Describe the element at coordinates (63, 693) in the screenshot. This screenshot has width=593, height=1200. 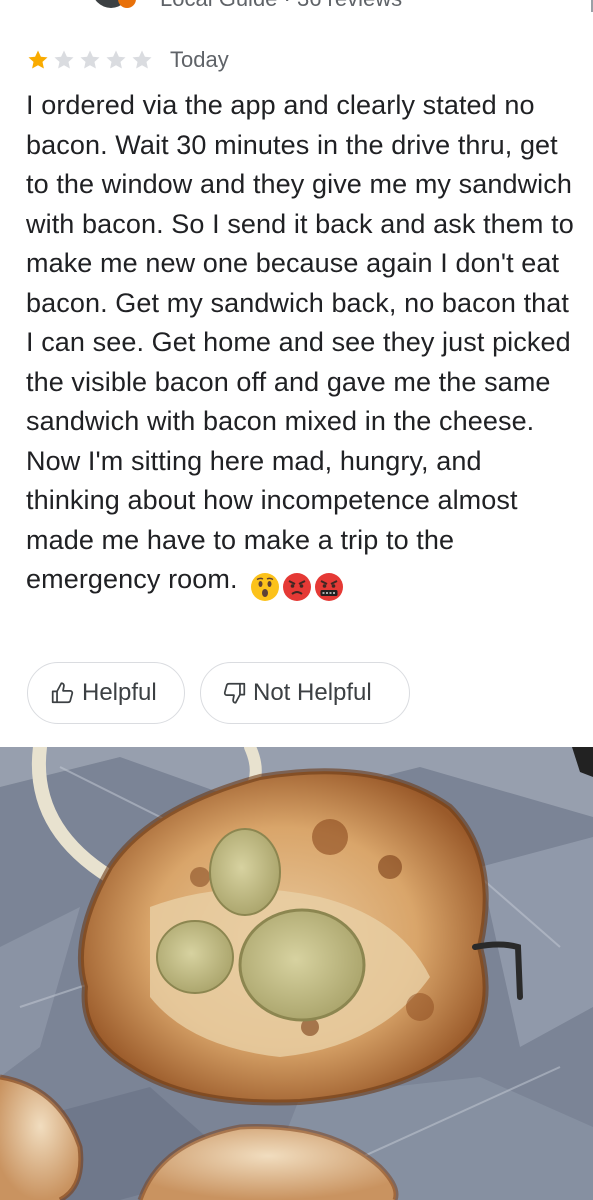
I see `thumbs-up-icon` at that location.